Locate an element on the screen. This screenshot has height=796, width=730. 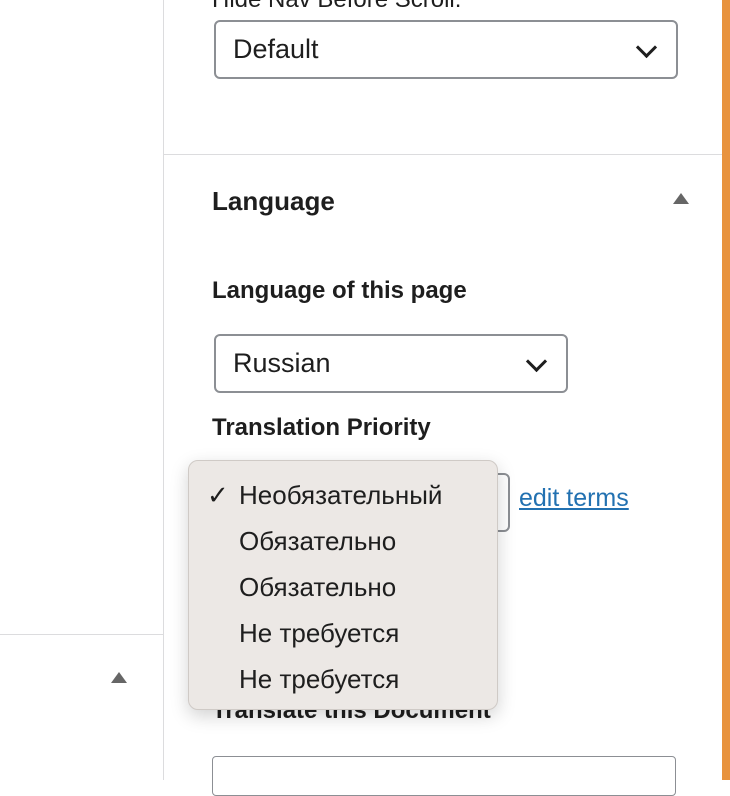
priority-option-not-required: Не требуется is located at coordinates (343, 634).